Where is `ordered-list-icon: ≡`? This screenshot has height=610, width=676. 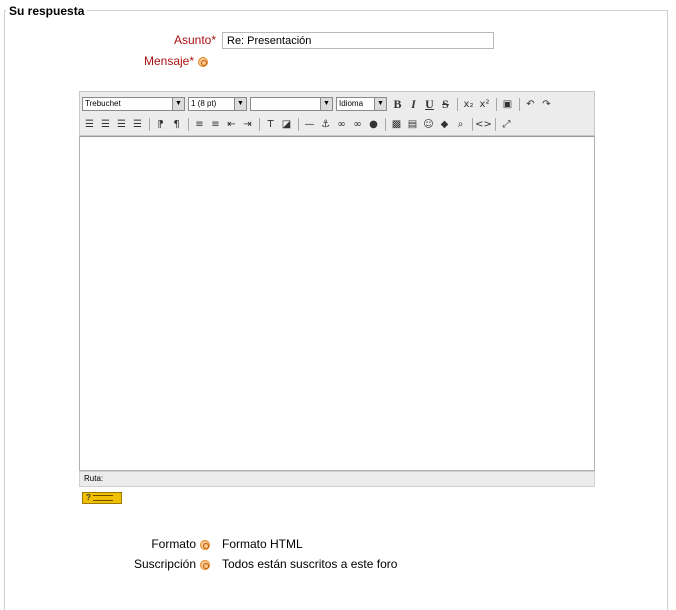 ordered-list-icon: ≡ is located at coordinates (199, 124).